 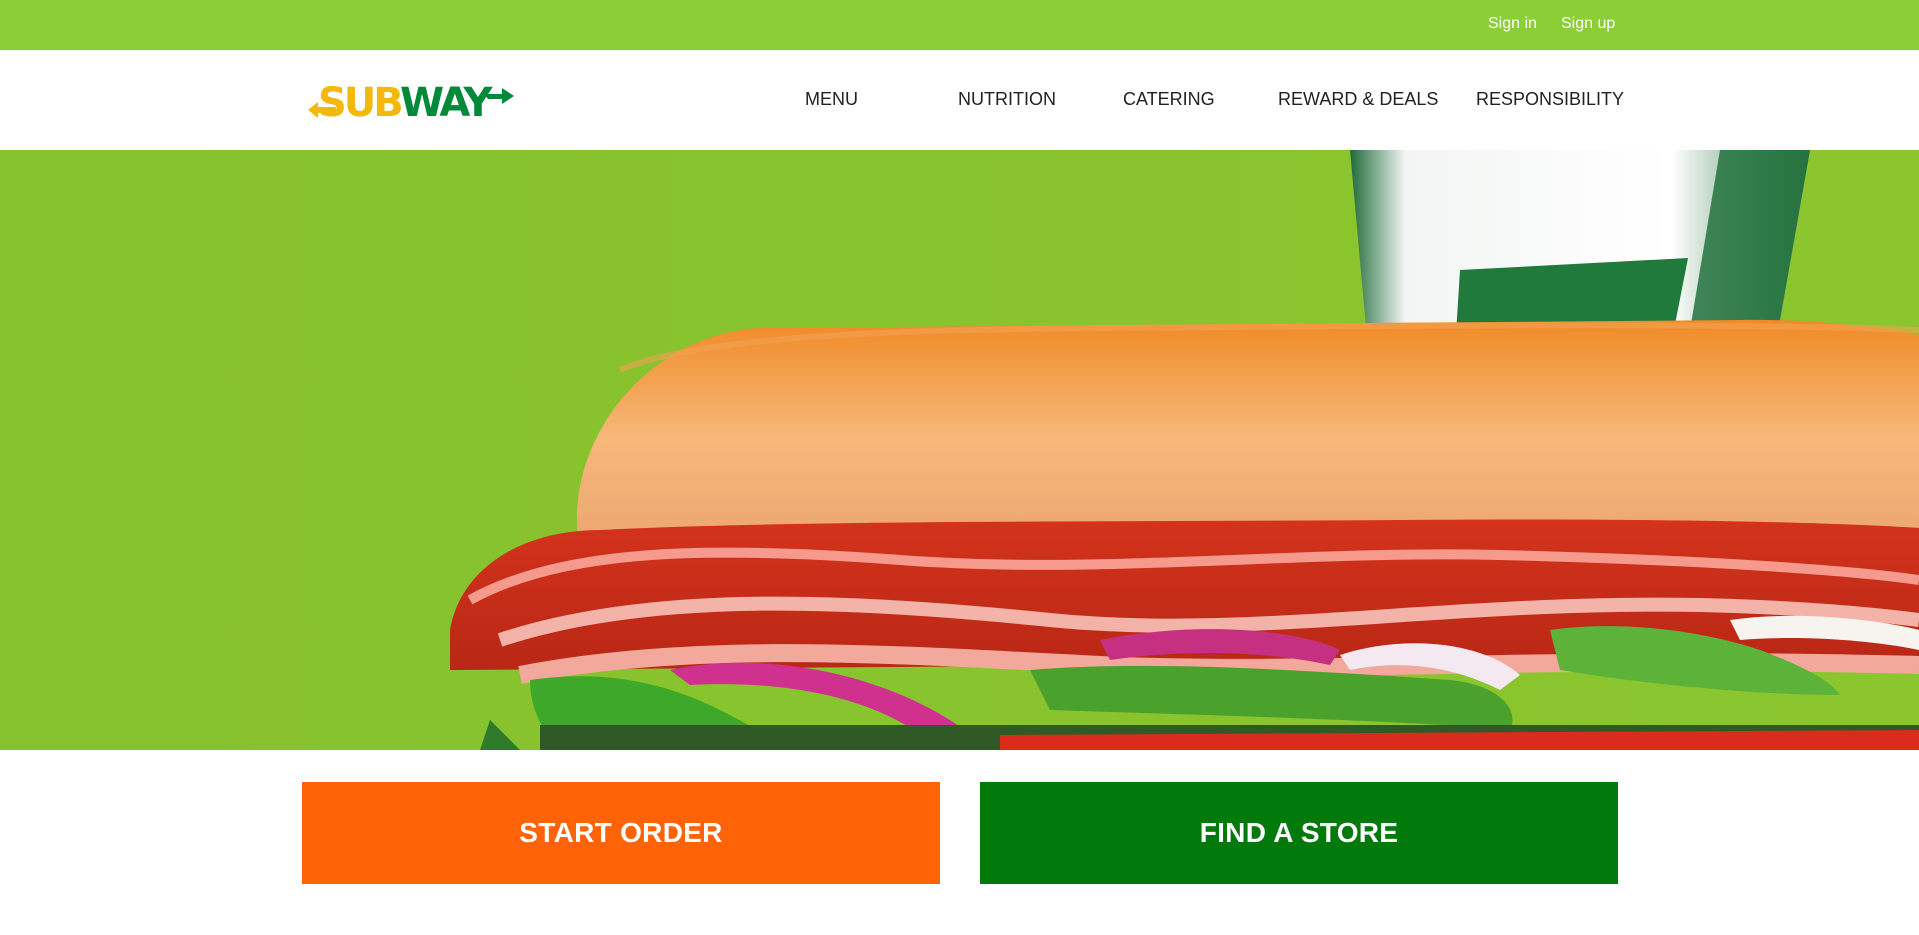 I want to click on sign-up-link: Sign up, so click(x=1588, y=24).